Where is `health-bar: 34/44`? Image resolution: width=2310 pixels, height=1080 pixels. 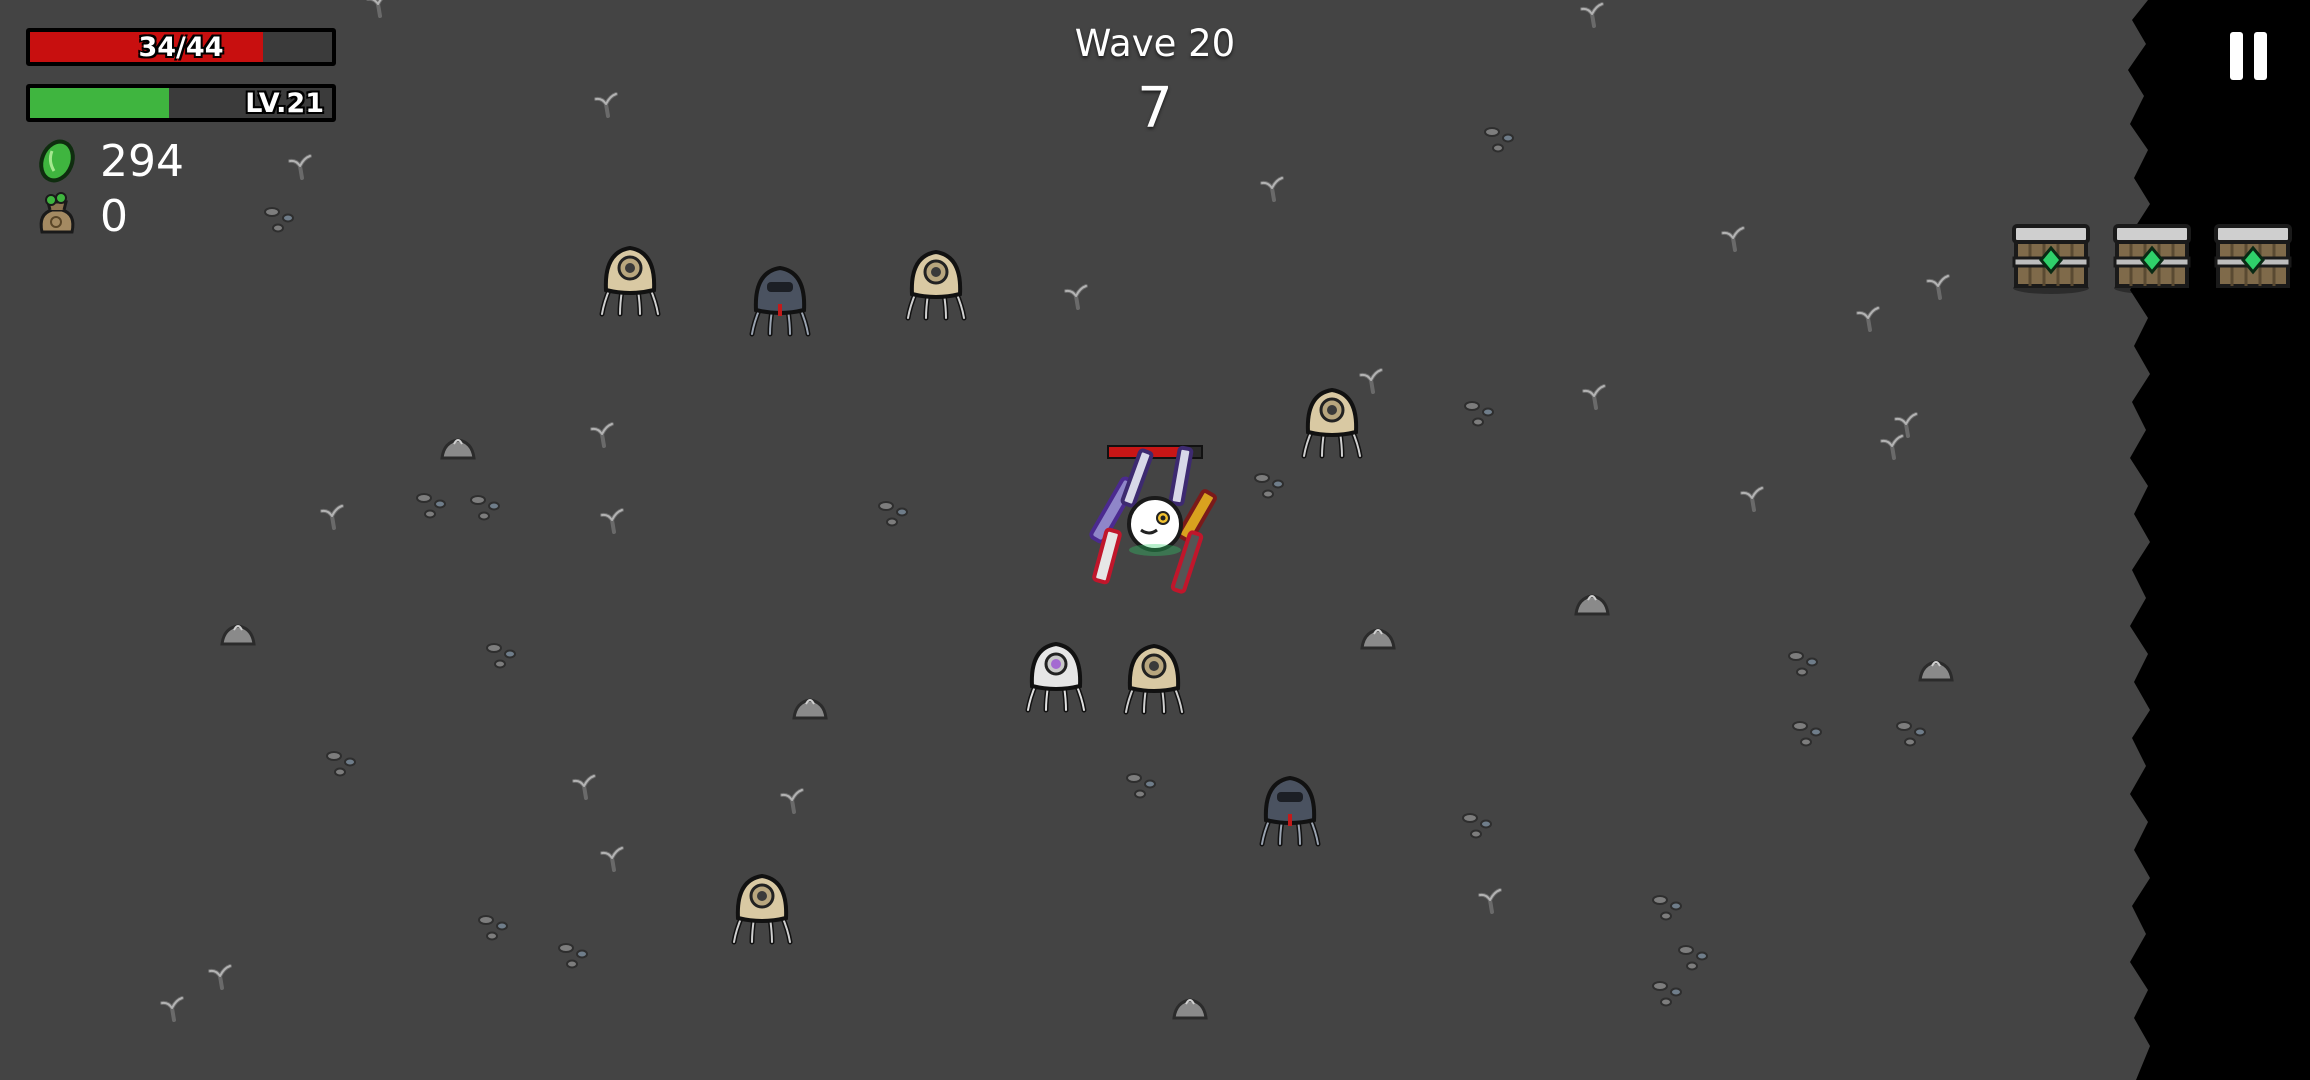 health-bar: 34/44 is located at coordinates (181, 47).